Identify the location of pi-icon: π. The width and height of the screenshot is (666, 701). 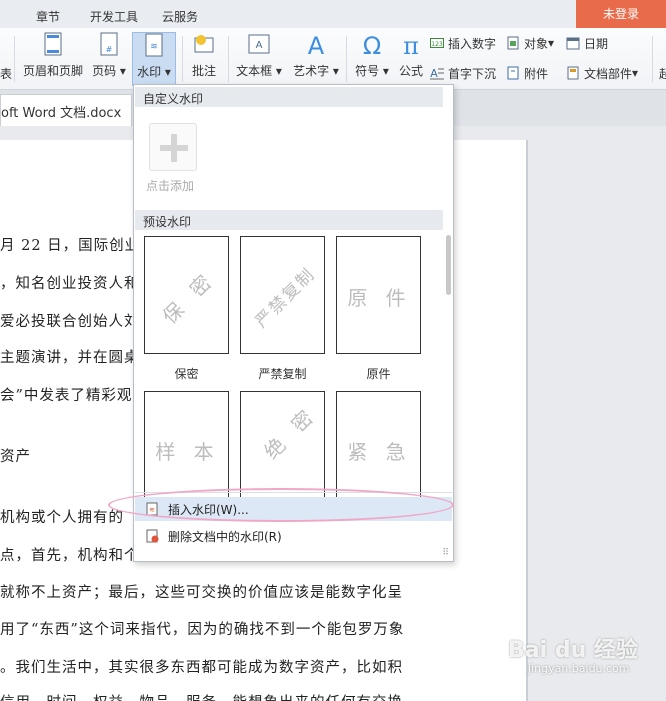
(411, 45).